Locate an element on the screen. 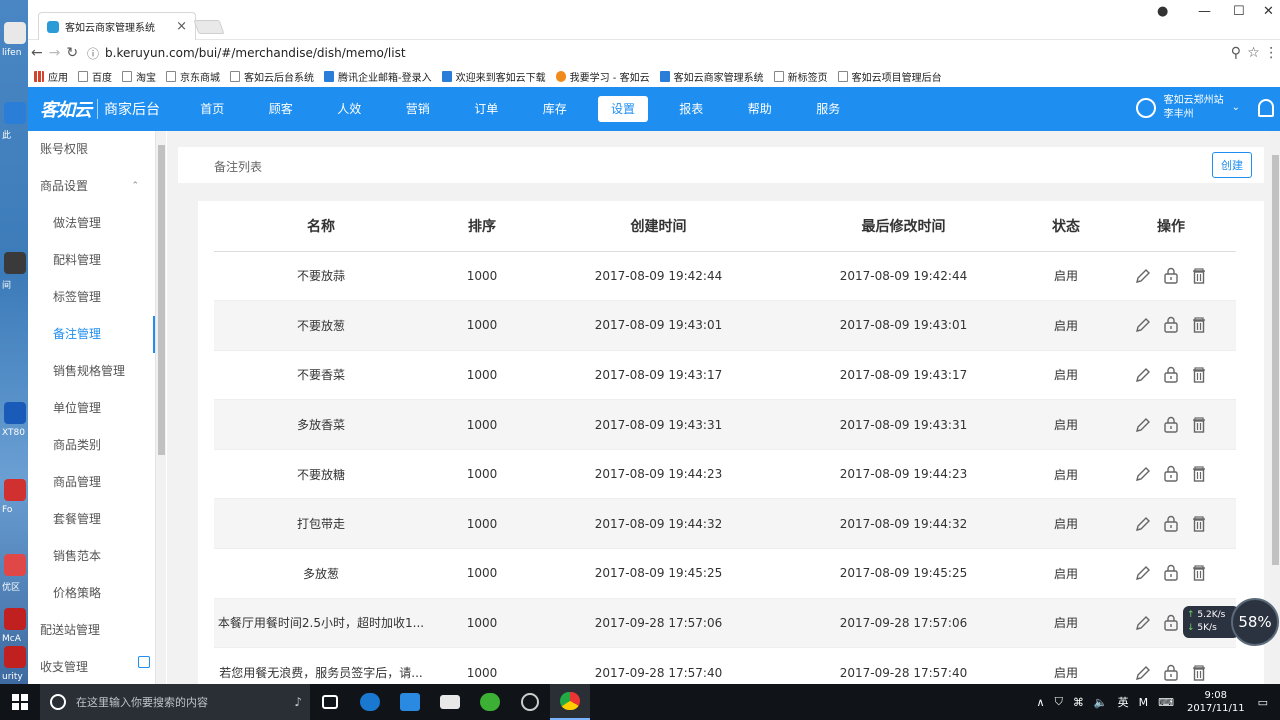  ime-indicator: 英 is located at coordinates (1123, 702).